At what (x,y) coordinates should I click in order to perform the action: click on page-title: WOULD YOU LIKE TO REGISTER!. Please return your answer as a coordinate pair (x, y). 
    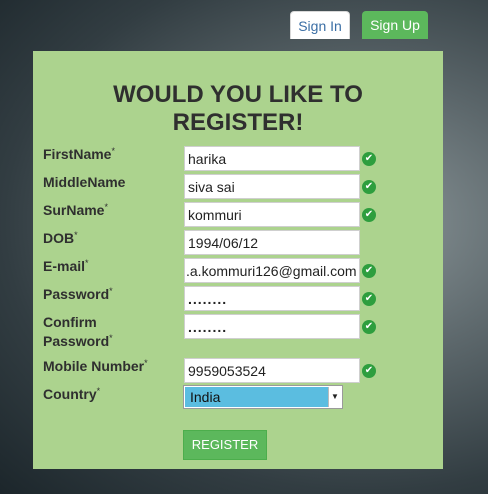
    Looking at the image, I should click on (238, 109).